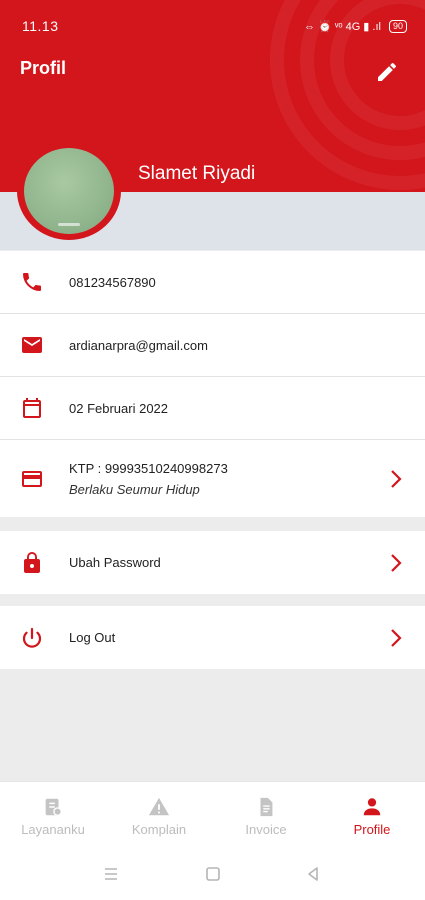  I want to click on document-icon, so click(266, 807).